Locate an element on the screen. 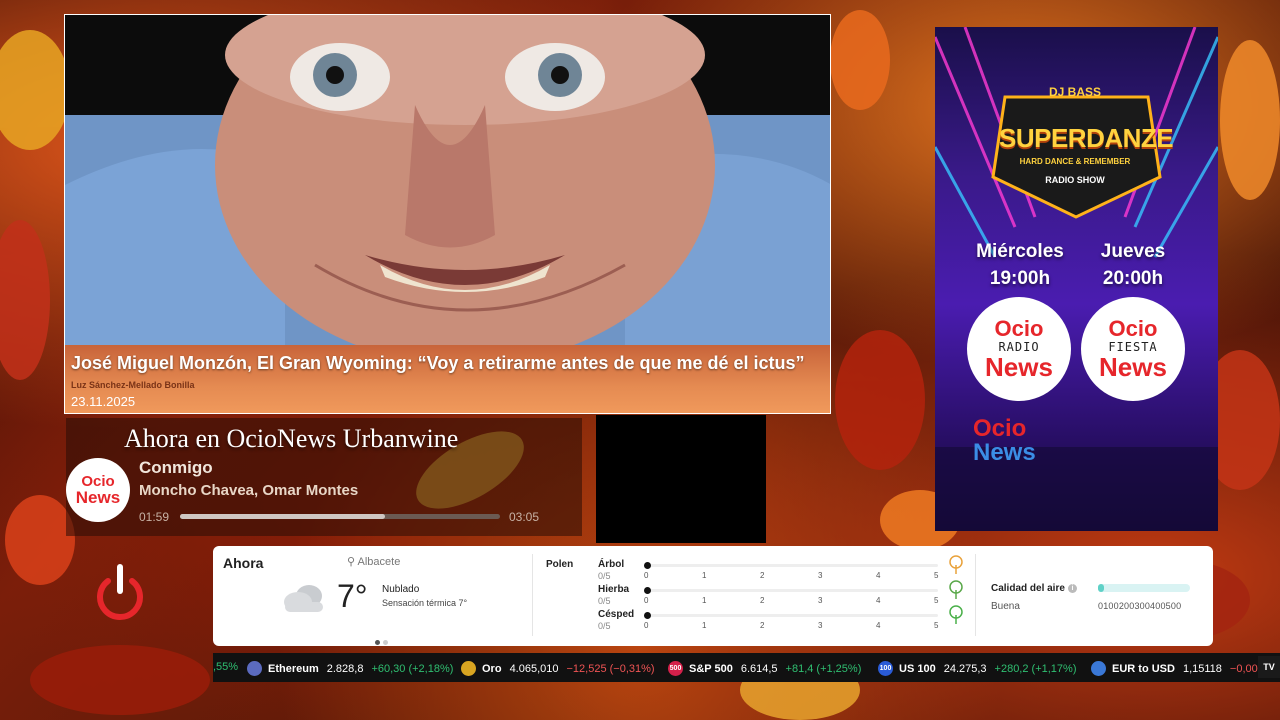  info-icon: i is located at coordinates (1072, 588).